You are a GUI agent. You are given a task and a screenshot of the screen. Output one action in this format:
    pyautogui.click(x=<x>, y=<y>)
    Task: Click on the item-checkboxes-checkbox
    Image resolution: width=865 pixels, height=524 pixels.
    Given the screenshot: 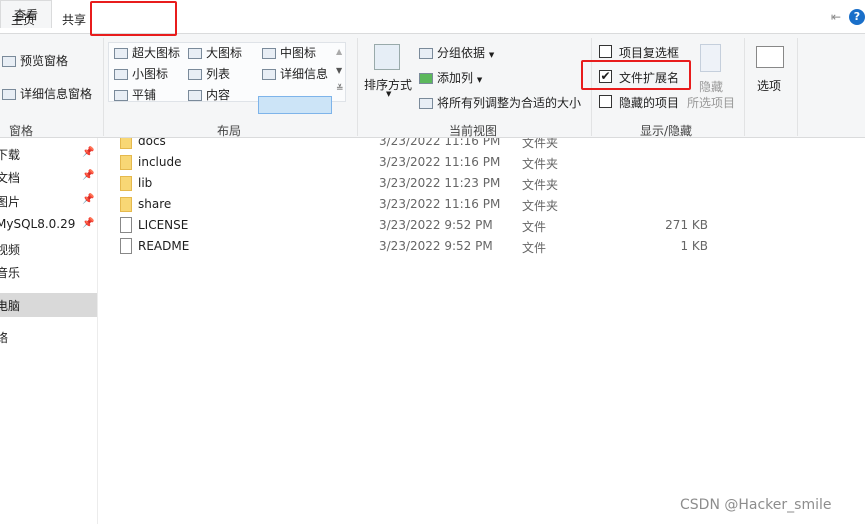 What is the action you would take?
    pyautogui.click(x=605, y=51)
    